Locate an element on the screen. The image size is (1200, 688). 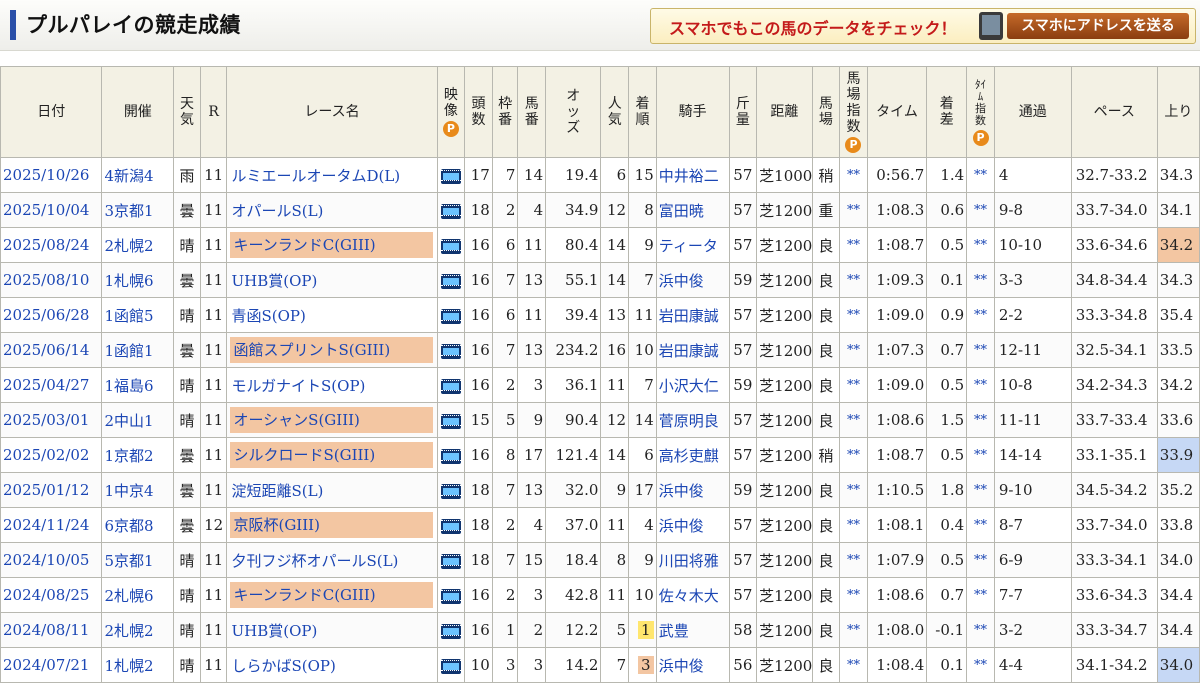
race-date-link: 2024/08/11 is located at coordinates (51, 630).